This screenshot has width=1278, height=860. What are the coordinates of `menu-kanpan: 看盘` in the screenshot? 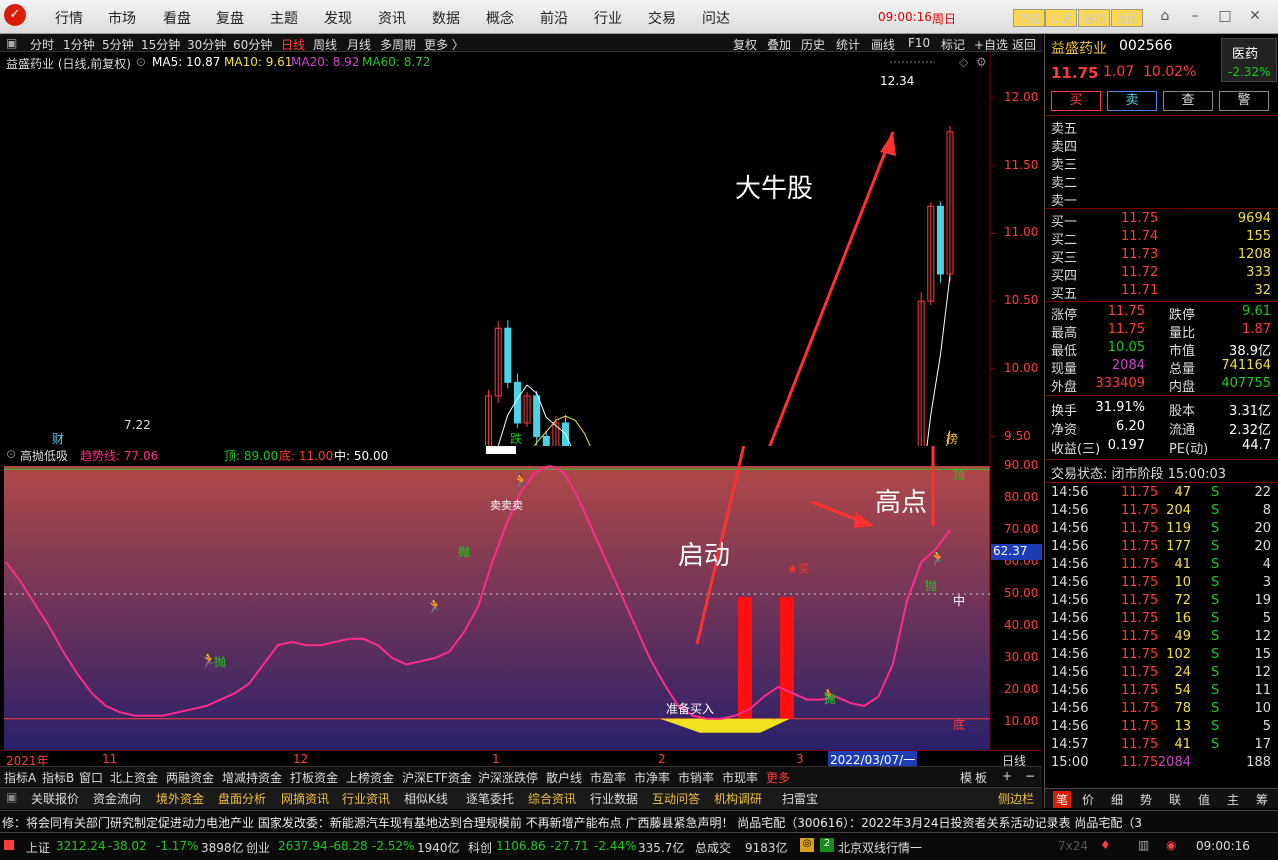 It's located at (177, 18).